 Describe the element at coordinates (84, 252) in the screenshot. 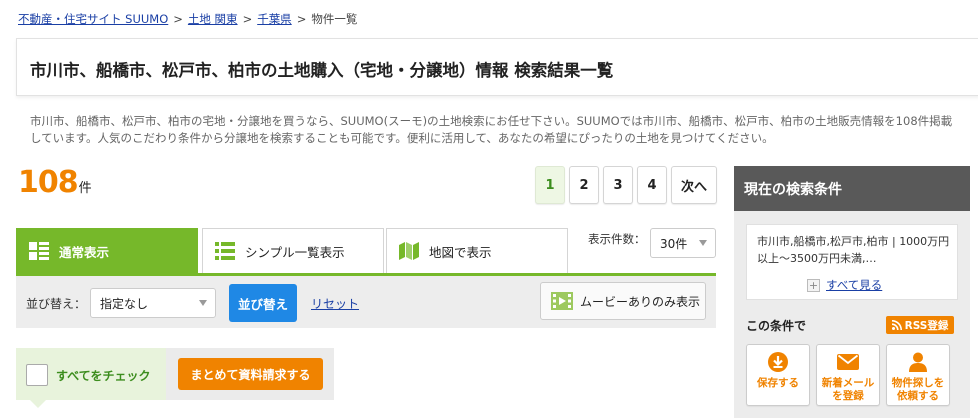

I see `tab-normal-view-label: 通常表示` at that location.